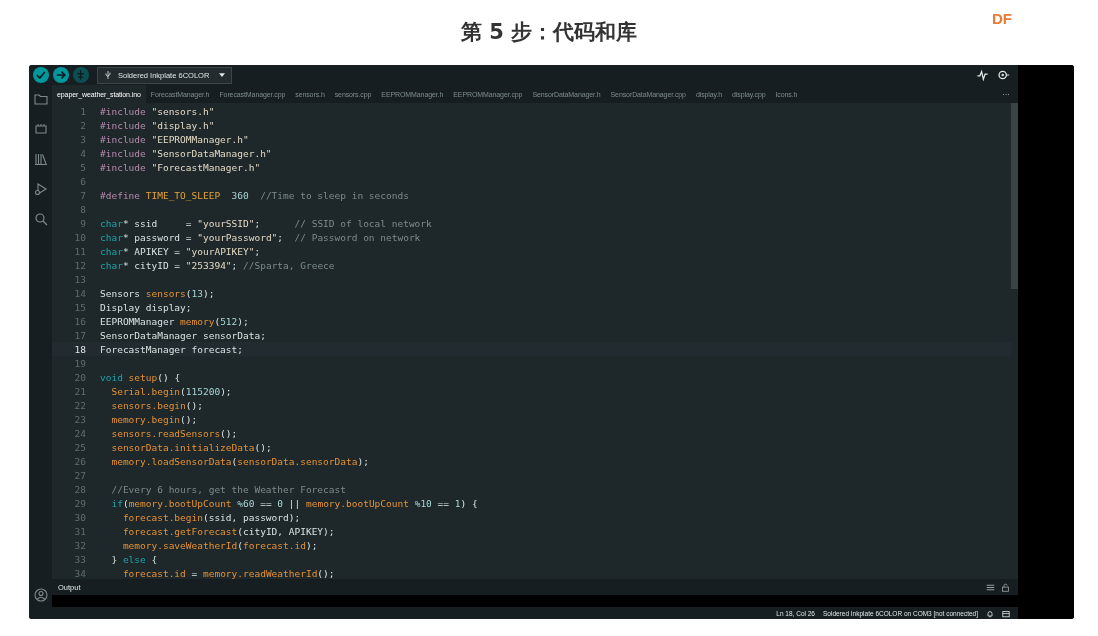  I want to click on code-line: #include "ForecastManager.h", so click(180, 167).